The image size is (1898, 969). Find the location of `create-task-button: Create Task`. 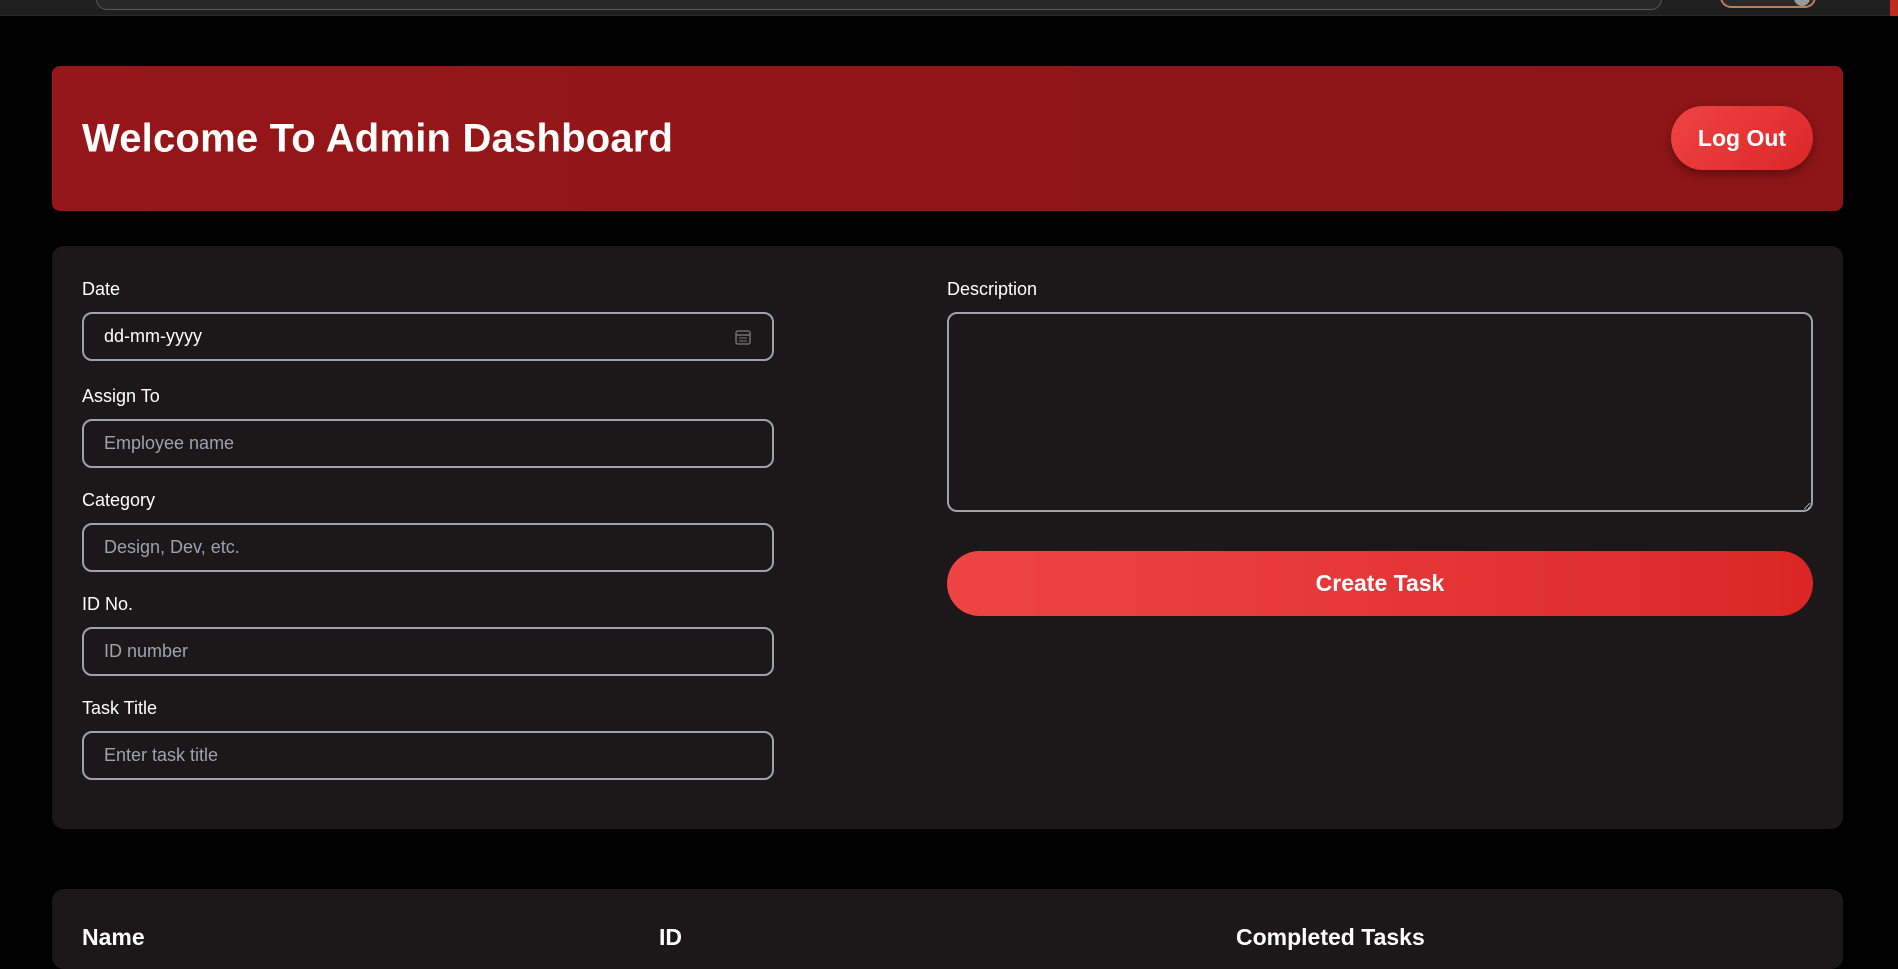

create-task-button: Create Task is located at coordinates (1380, 583).